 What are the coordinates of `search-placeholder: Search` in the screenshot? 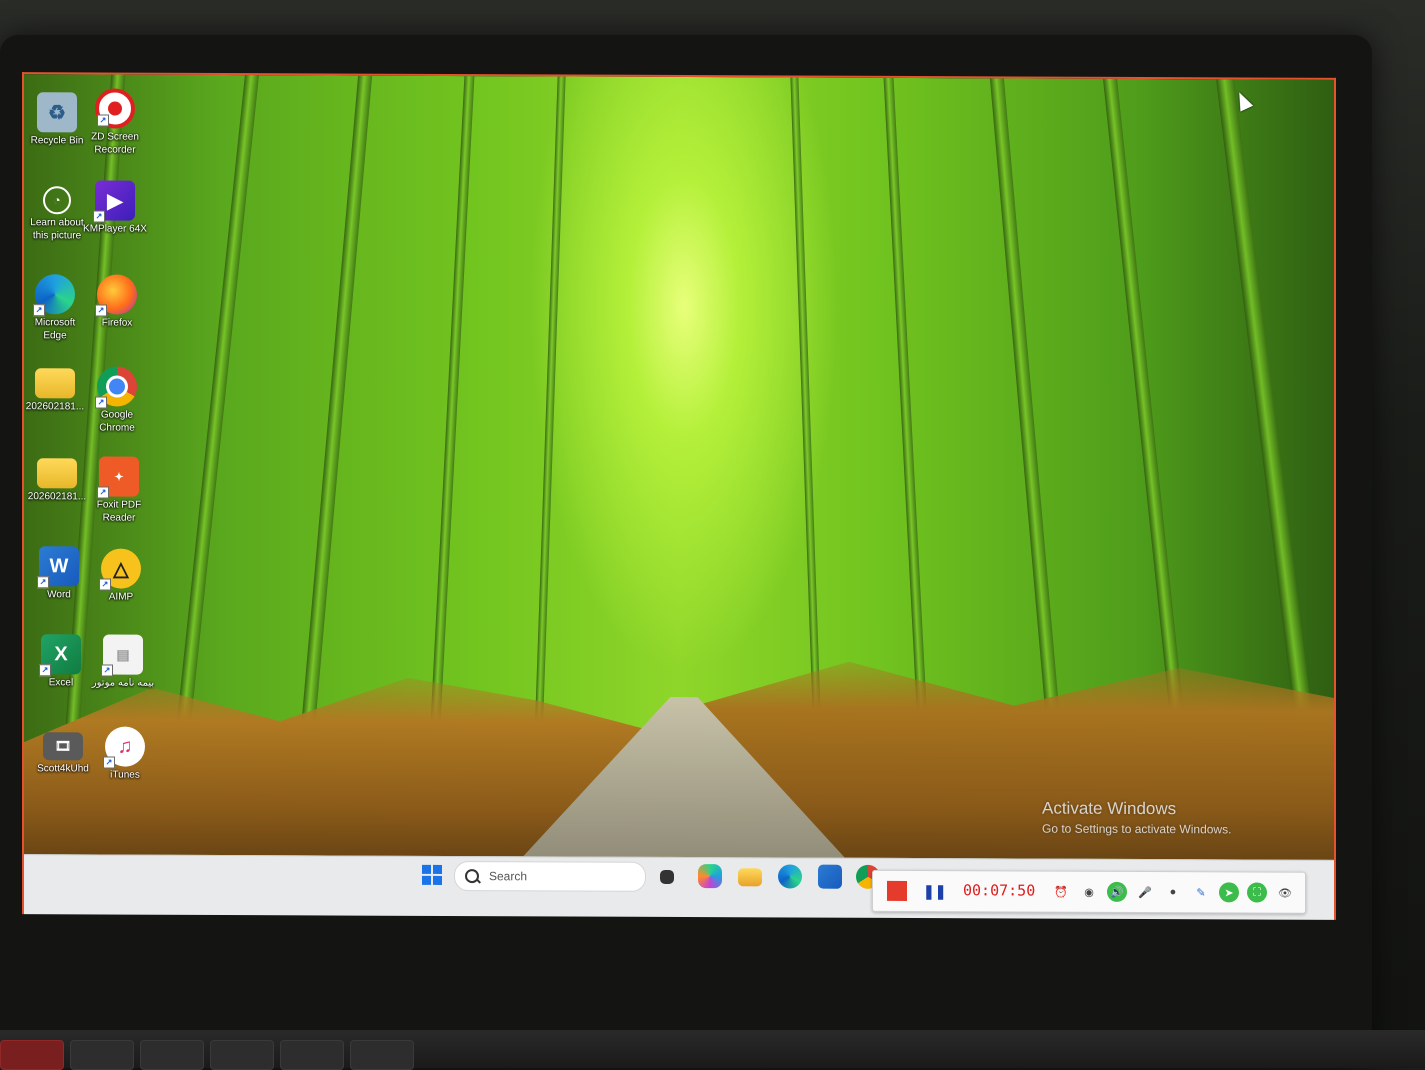 It's located at (508, 876).